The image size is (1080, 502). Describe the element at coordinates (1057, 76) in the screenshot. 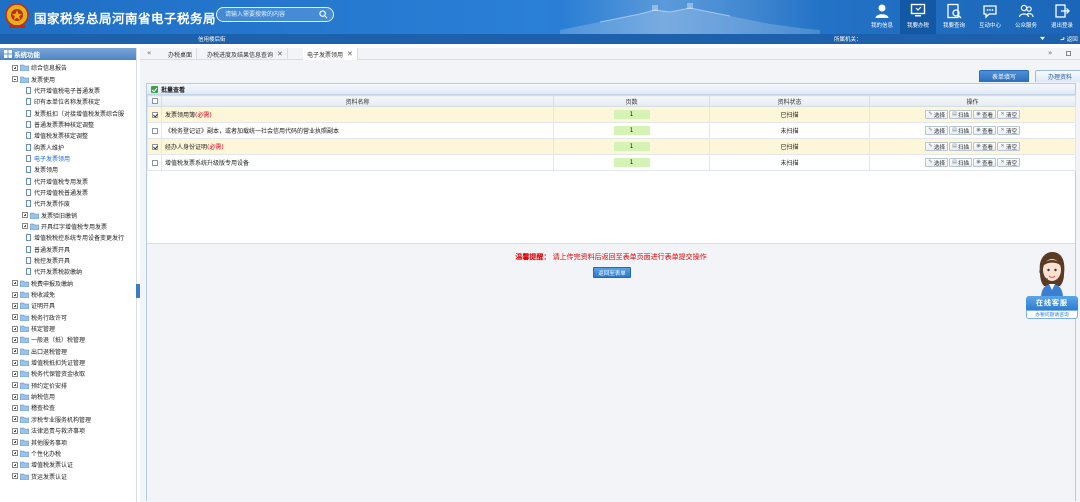

I see `tab-upload-materials: 办理资料` at that location.